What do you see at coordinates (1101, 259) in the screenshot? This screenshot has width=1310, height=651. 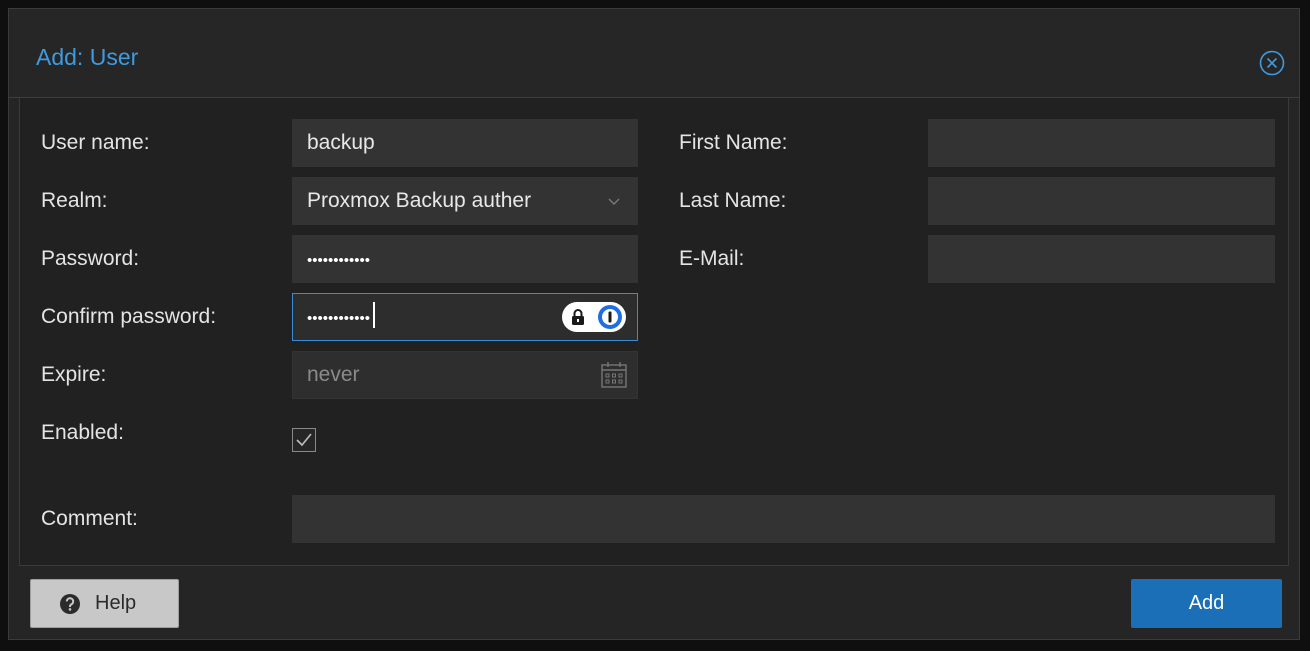 I see `email-input` at bounding box center [1101, 259].